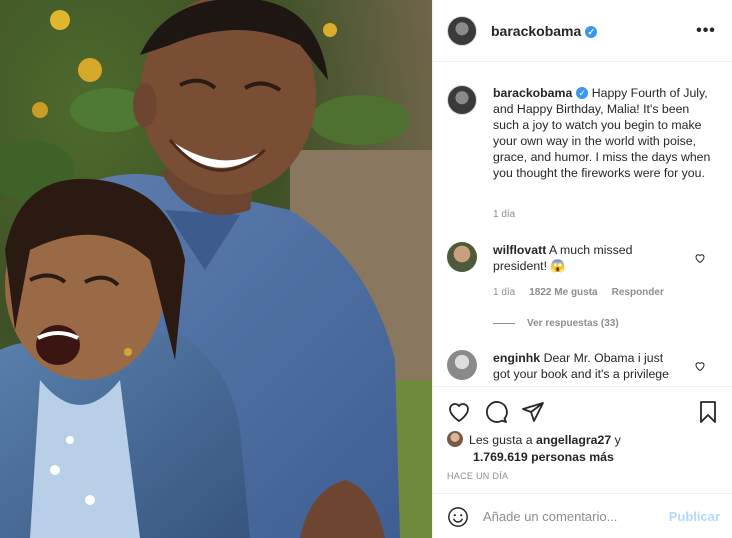 Image resolution: width=732 pixels, height=538 pixels. What do you see at coordinates (504, 323) in the screenshot?
I see `replies-divider` at bounding box center [504, 323].